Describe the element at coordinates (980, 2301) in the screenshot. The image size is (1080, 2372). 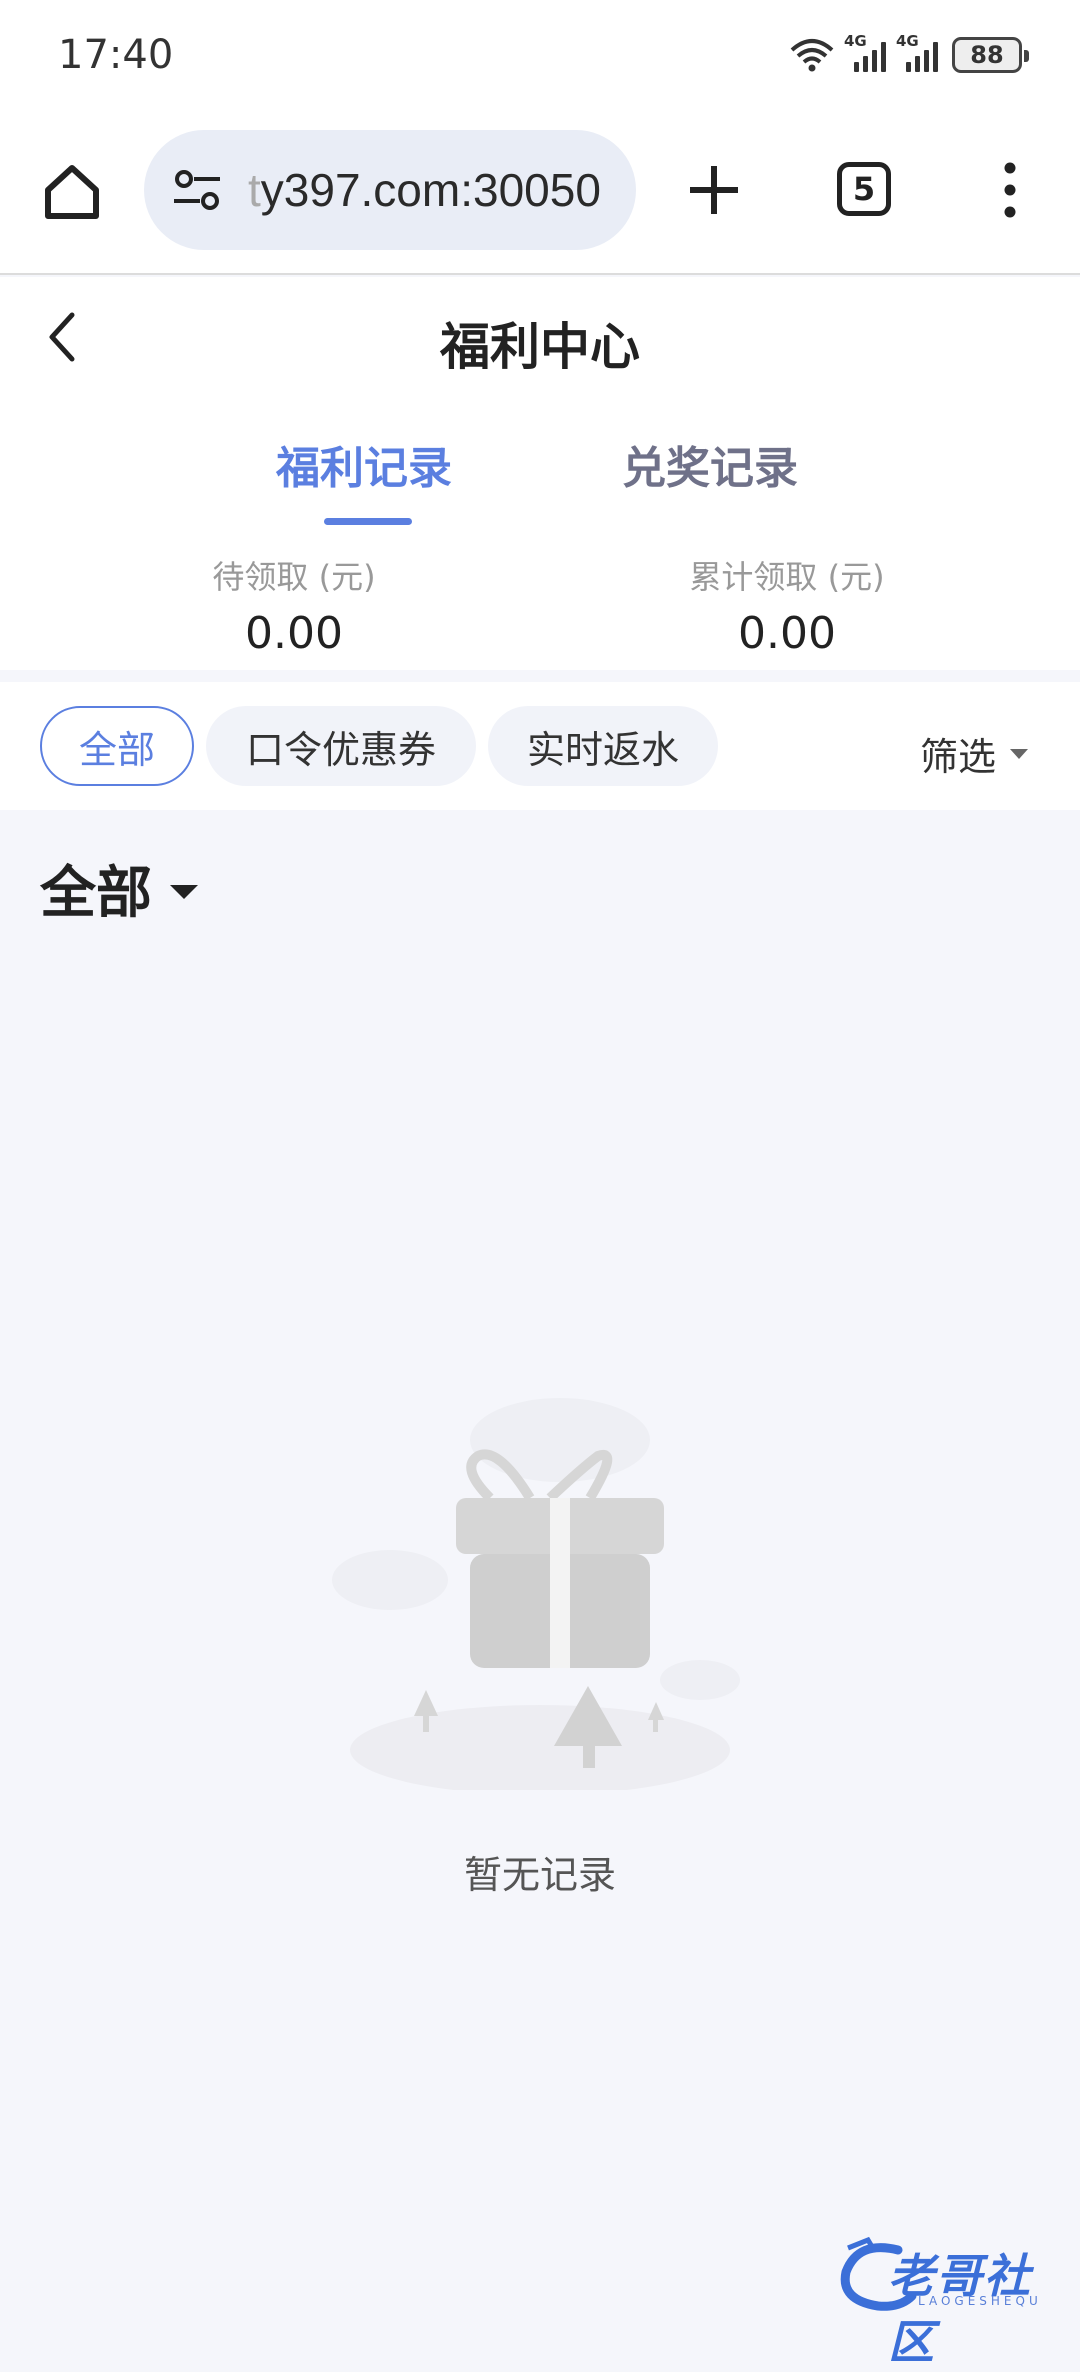
I see `watermark-subtext: LAOGESHEQU` at that location.